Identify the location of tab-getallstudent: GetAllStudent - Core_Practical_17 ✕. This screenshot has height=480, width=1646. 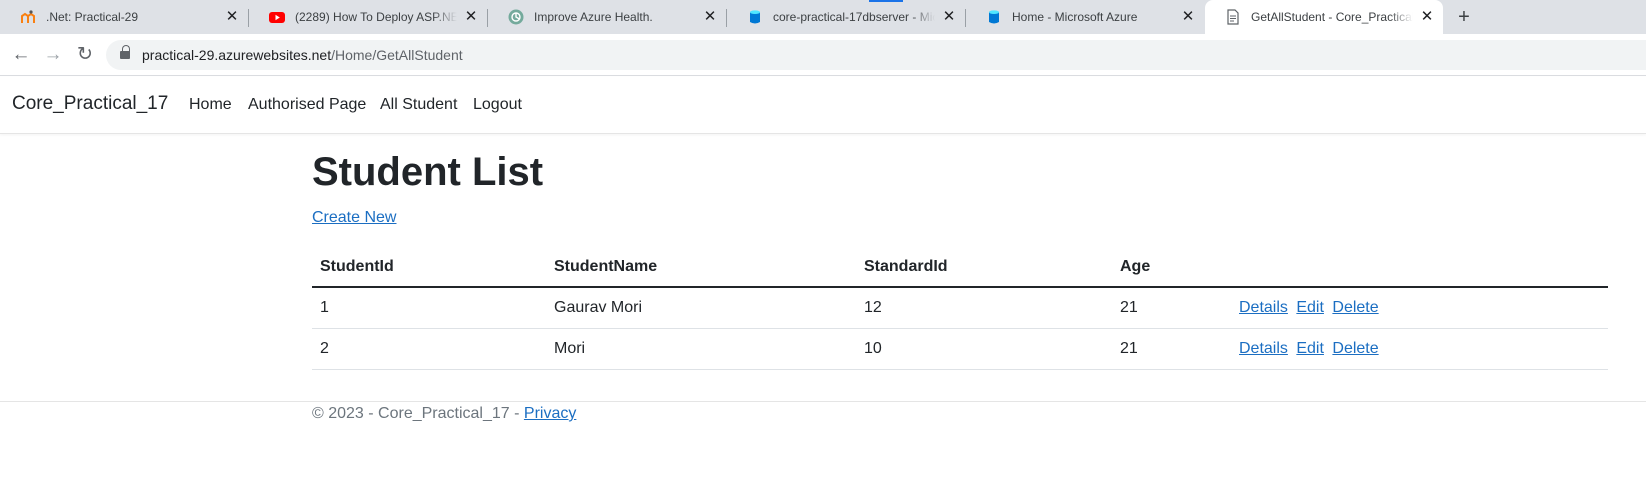
(1324, 17).